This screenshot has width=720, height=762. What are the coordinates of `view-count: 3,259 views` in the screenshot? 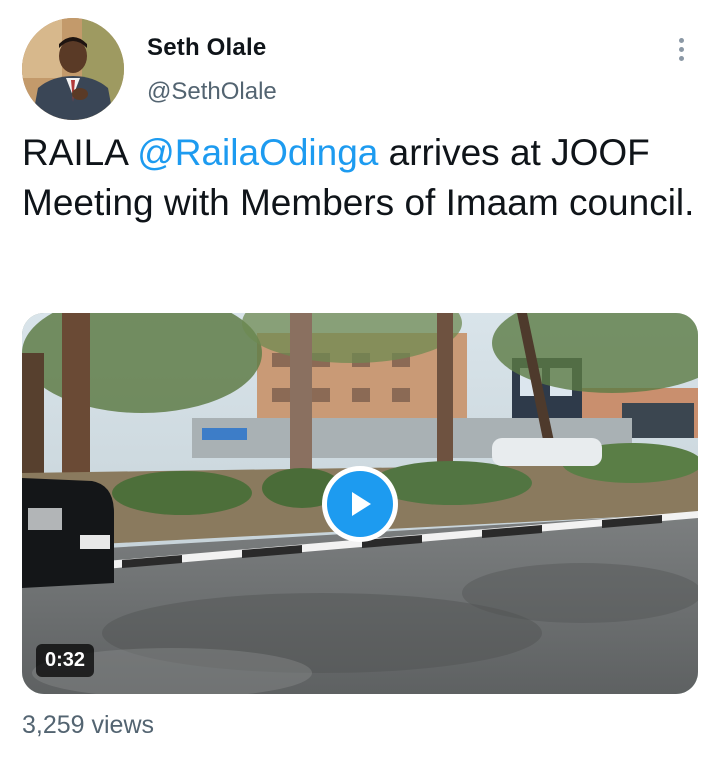 It's located at (88, 725).